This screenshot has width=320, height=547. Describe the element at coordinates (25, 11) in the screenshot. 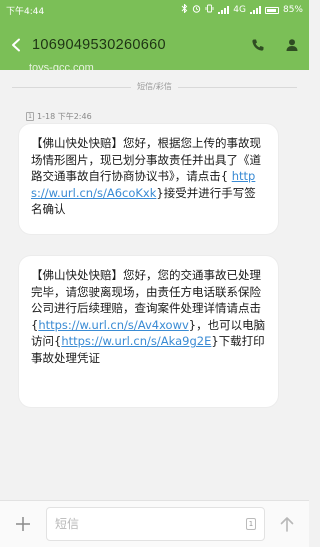

I see `status-time: 下午4:44` at that location.